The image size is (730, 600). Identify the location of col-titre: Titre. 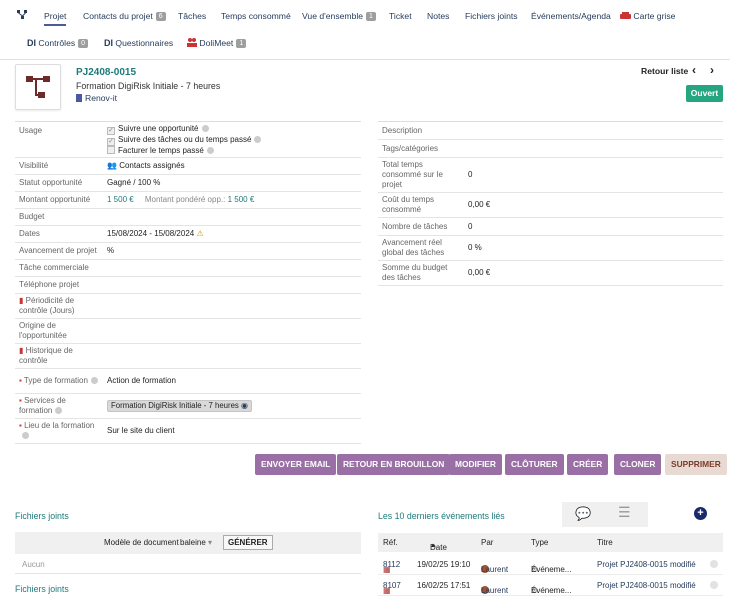
(605, 542).